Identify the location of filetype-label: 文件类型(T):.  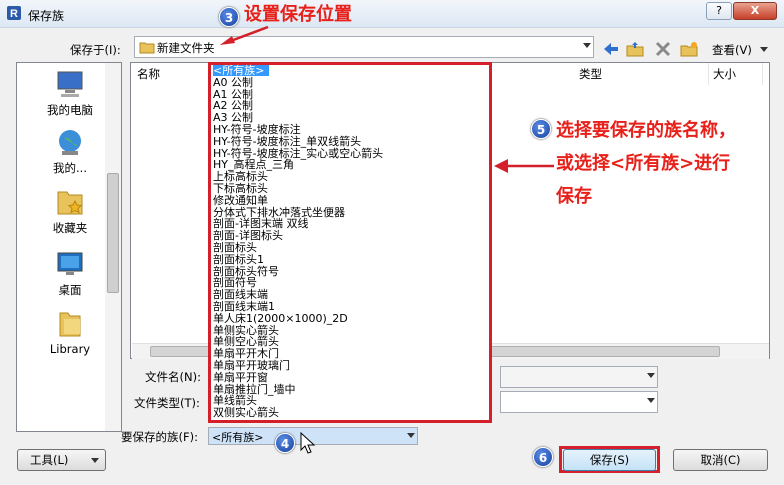
(167, 403).